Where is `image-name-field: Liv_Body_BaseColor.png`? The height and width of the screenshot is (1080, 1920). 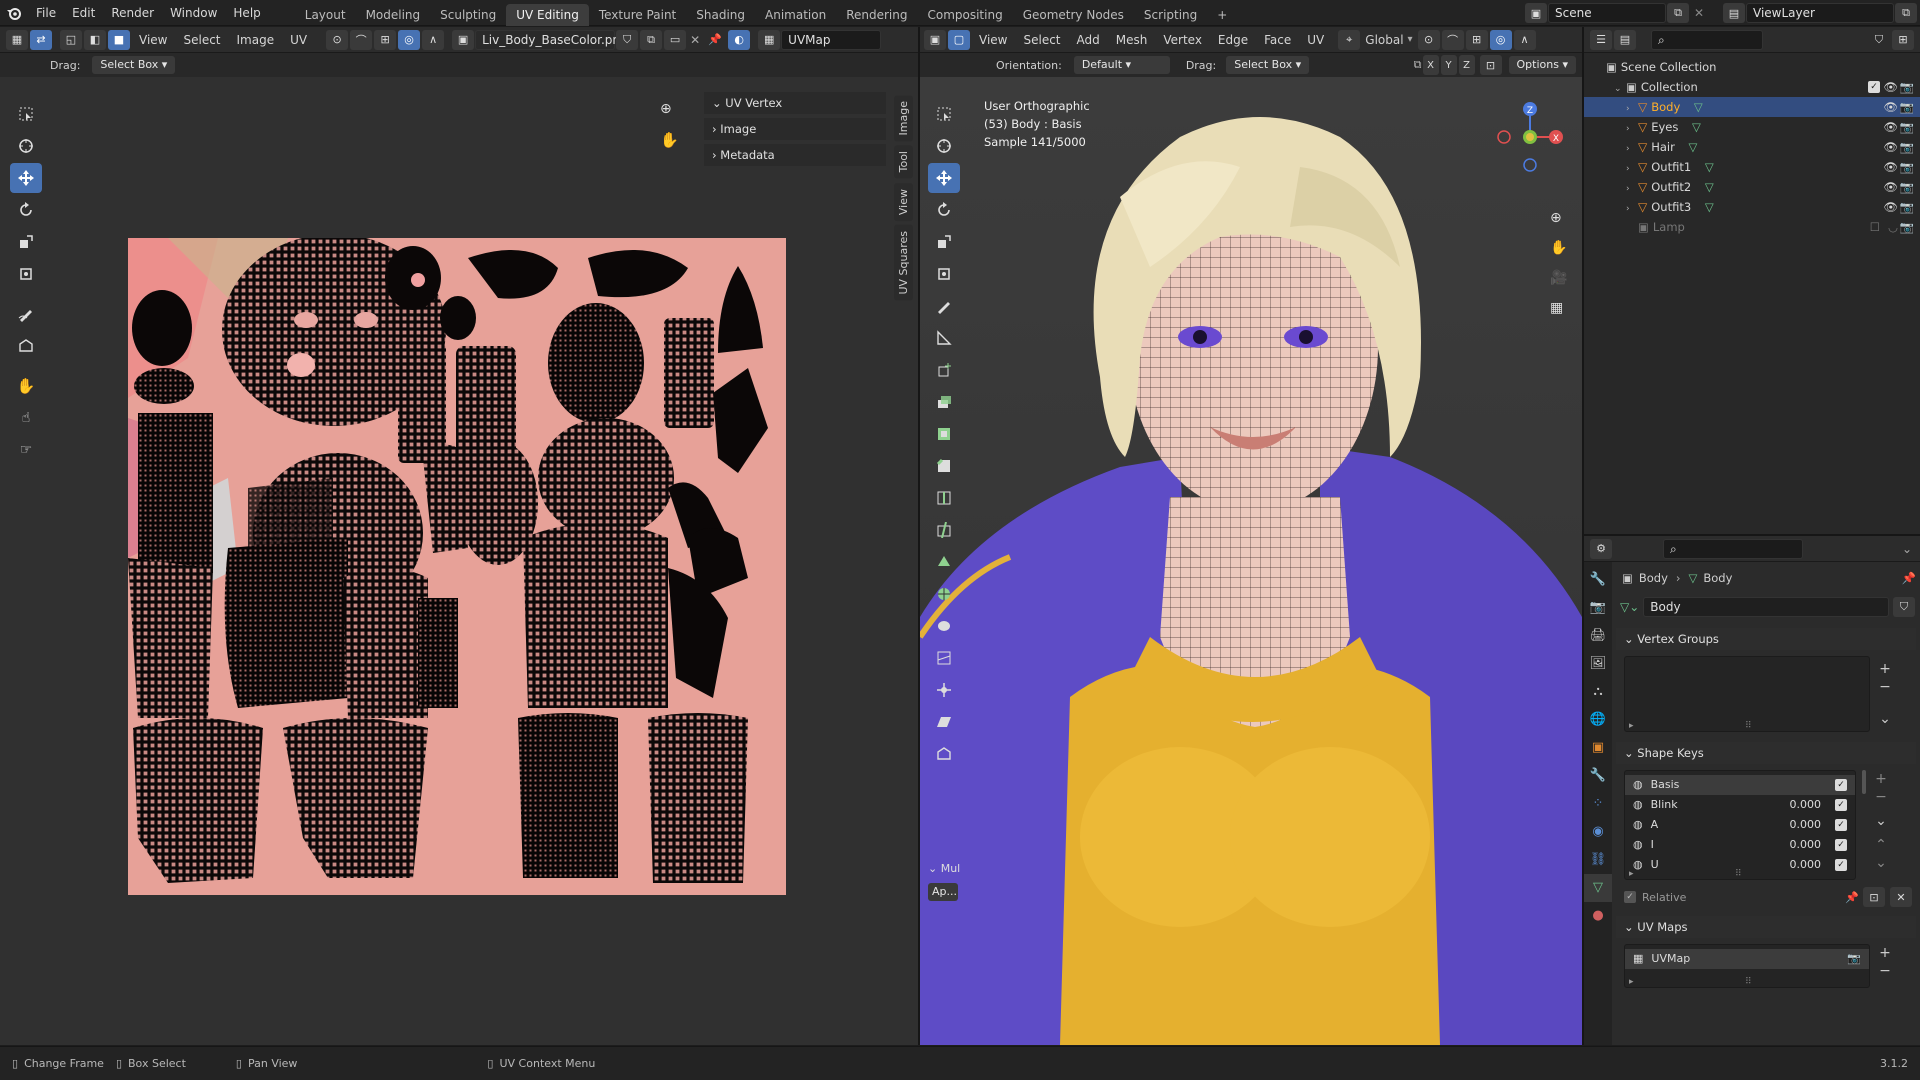
image-name-field: Liv_Body_BaseColor.png is located at coordinates (551, 39).